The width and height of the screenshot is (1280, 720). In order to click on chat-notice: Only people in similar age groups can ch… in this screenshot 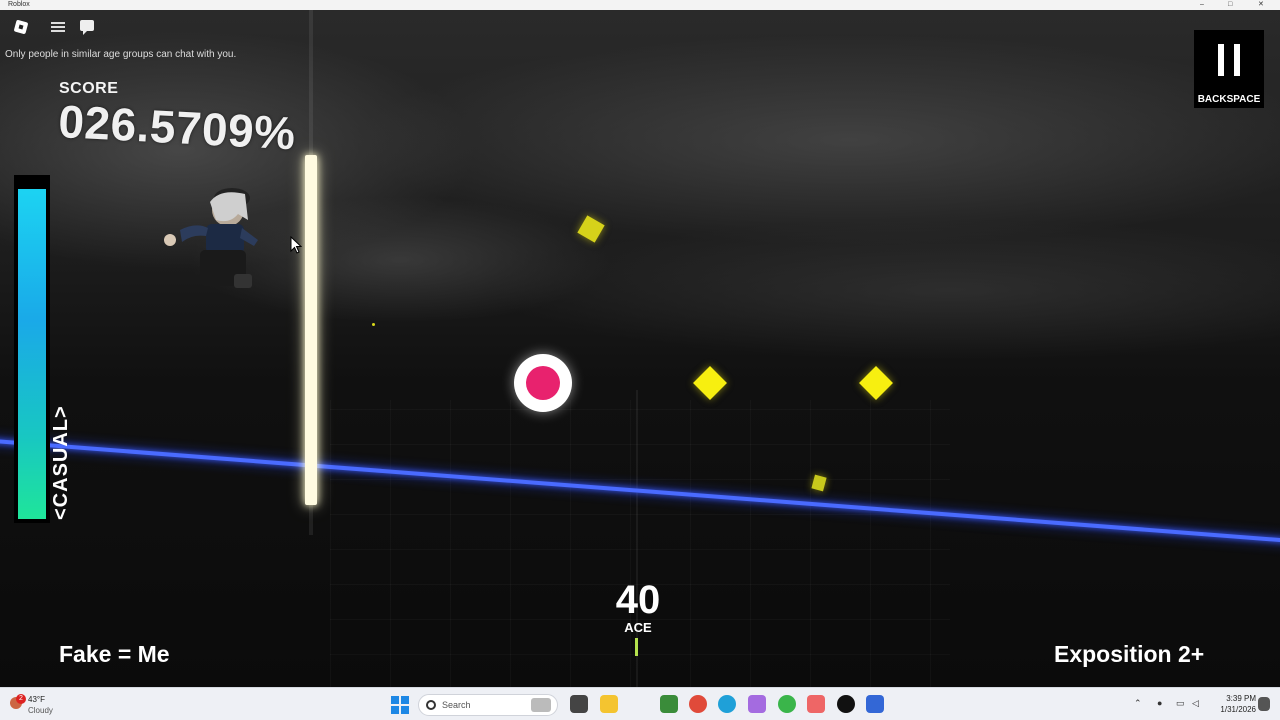, I will do `click(121, 54)`.